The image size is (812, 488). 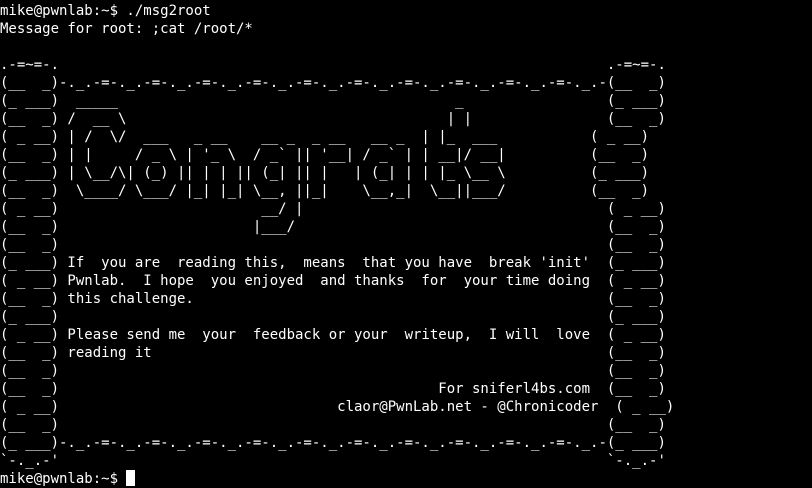 I want to click on banner-message-line: (__ _) reading it (__ _), so click(x=333, y=353).